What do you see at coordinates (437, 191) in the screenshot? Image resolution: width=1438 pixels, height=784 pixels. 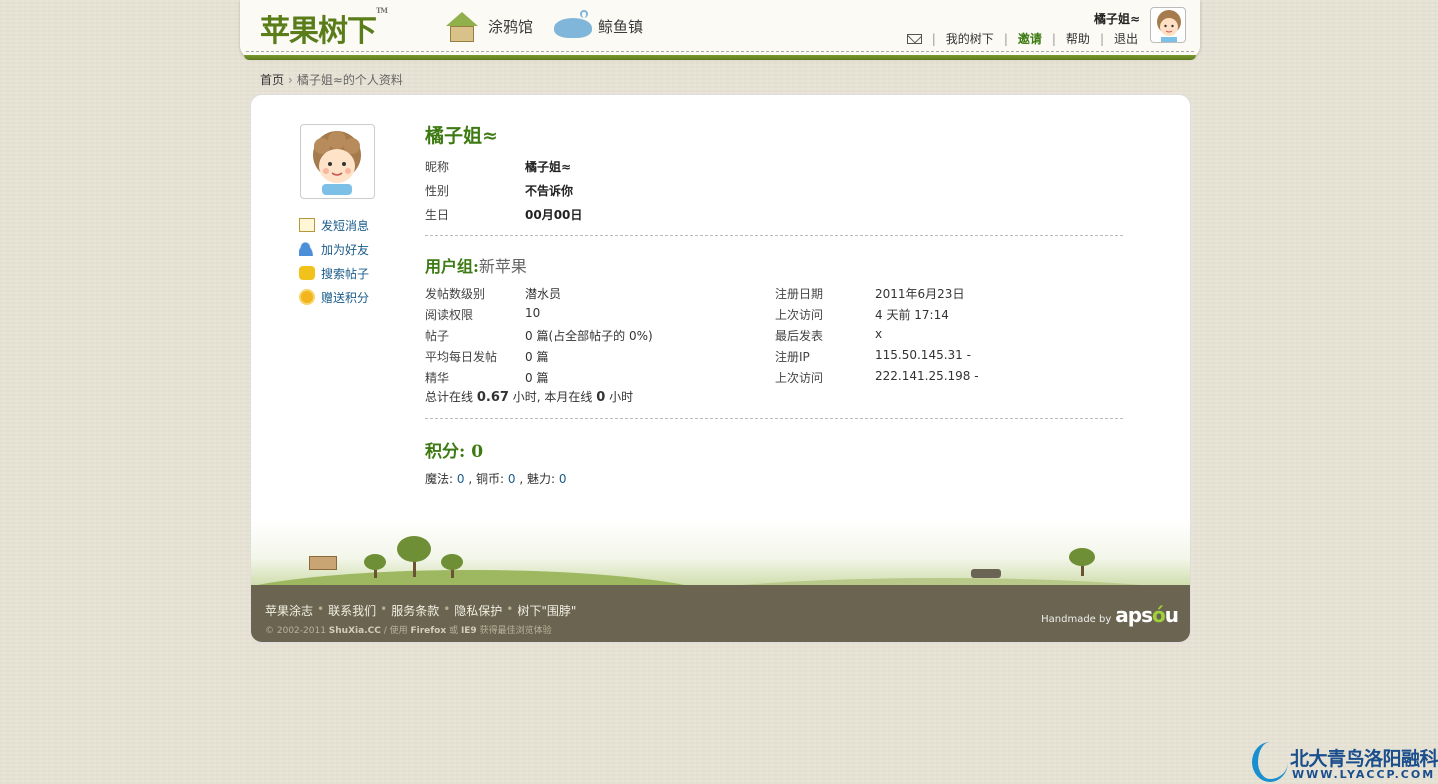 I see `info-label: 性别` at bounding box center [437, 191].